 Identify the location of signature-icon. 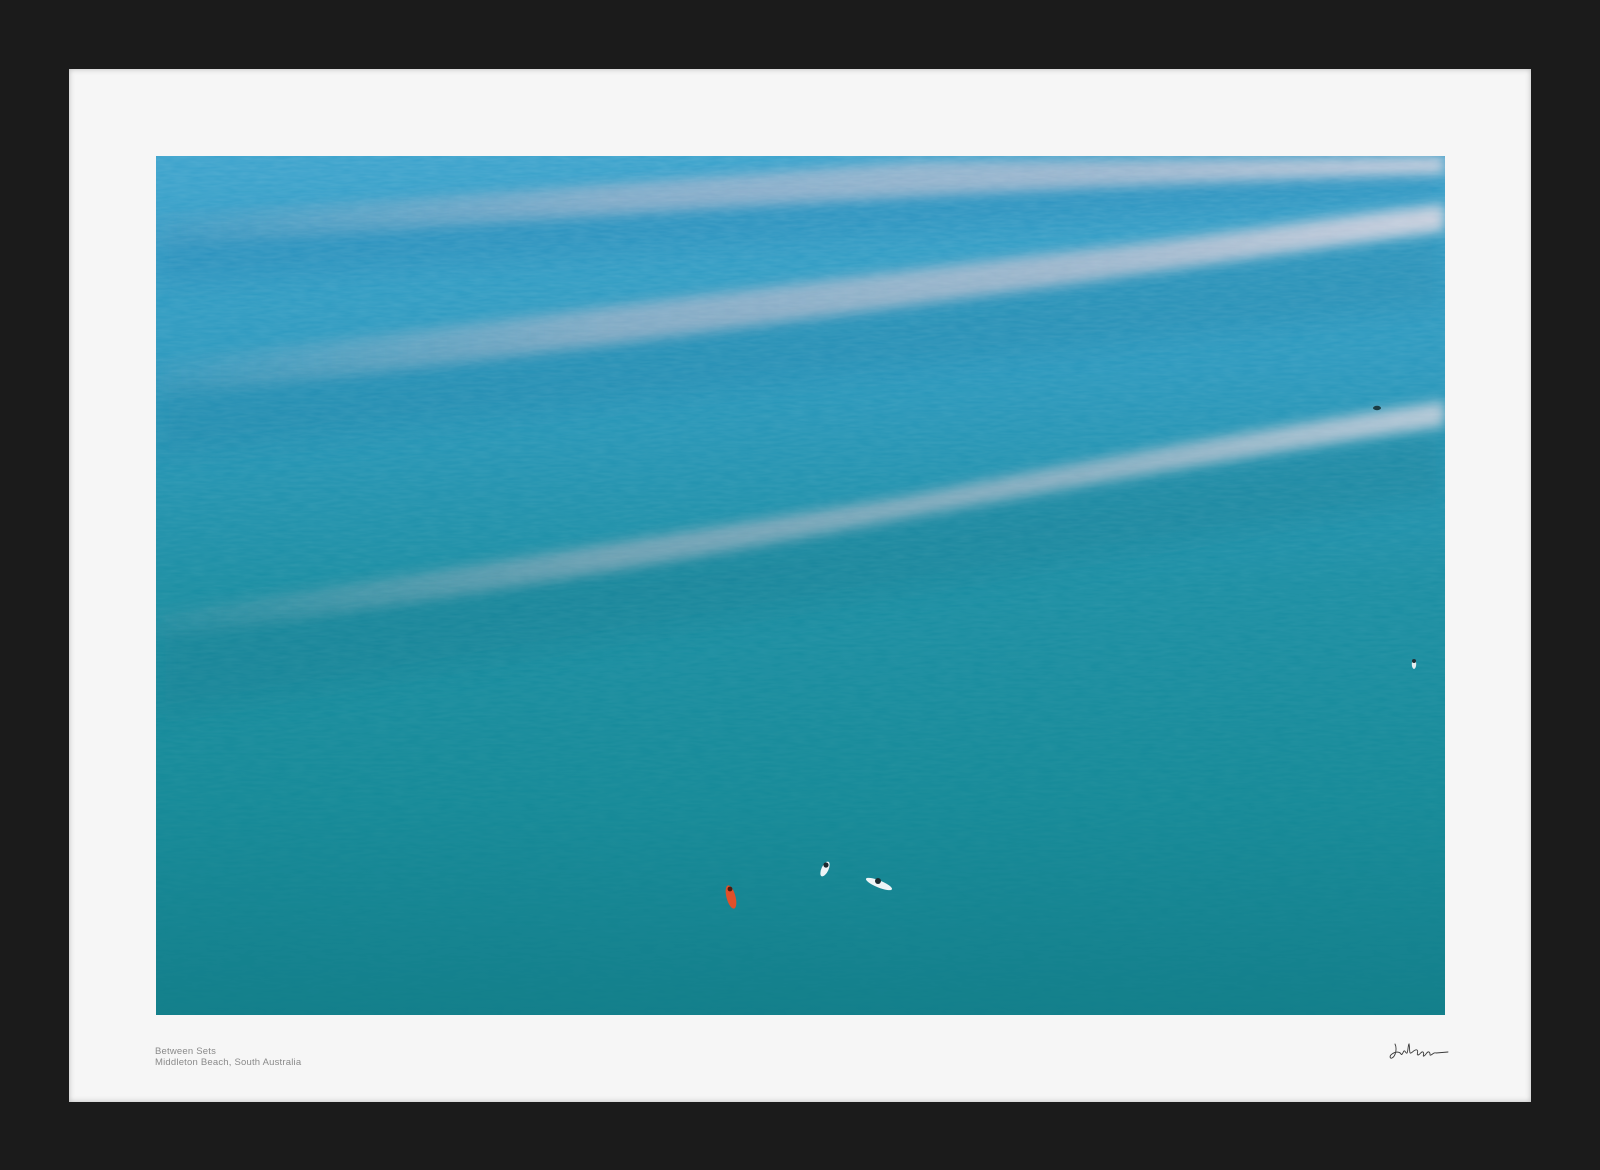
(1419, 1051).